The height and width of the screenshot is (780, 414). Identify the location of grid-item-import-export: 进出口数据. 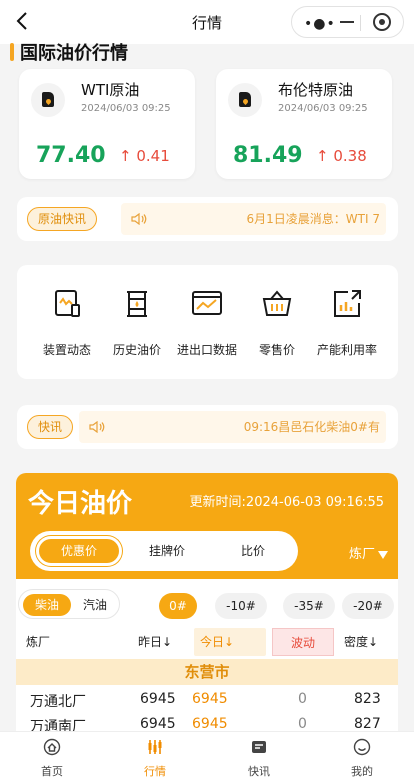
(207, 322).